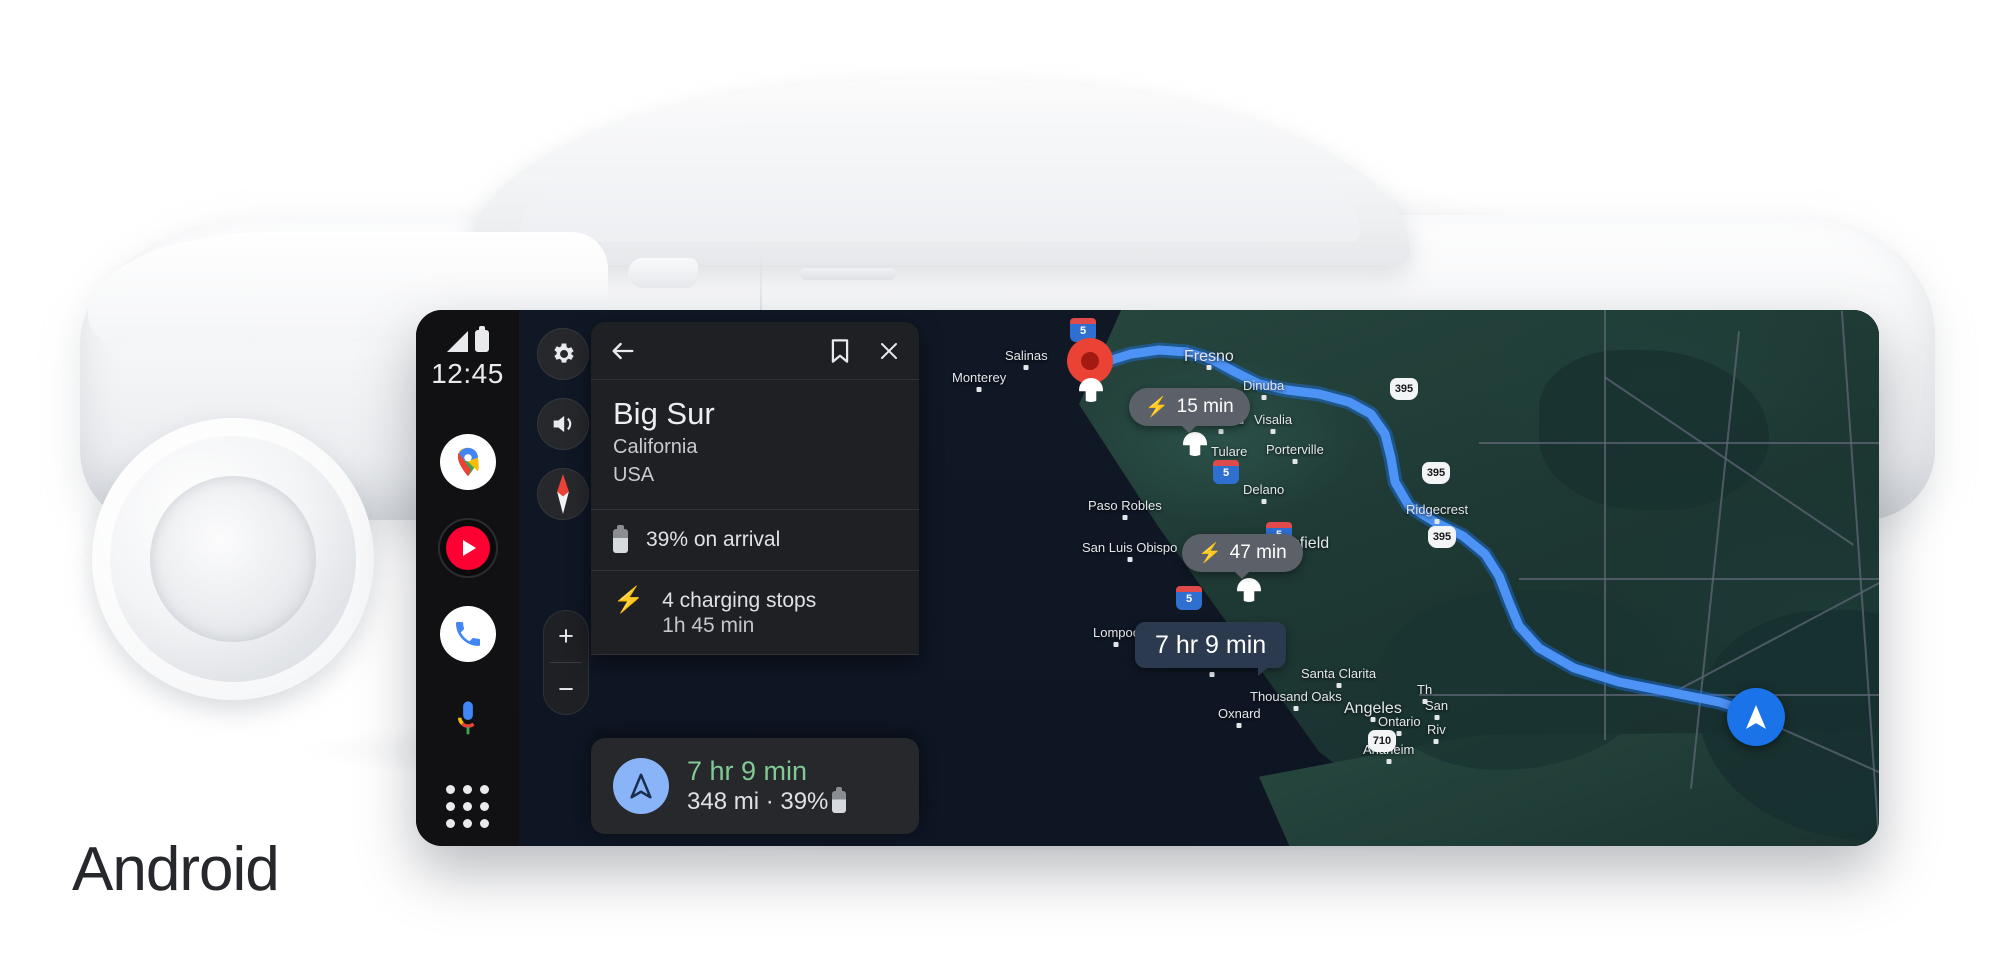 The height and width of the screenshot is (960, 2000). Describe the element at coordinates (663, 273) in the screenshot. I see `car-side-mirror` at that location.